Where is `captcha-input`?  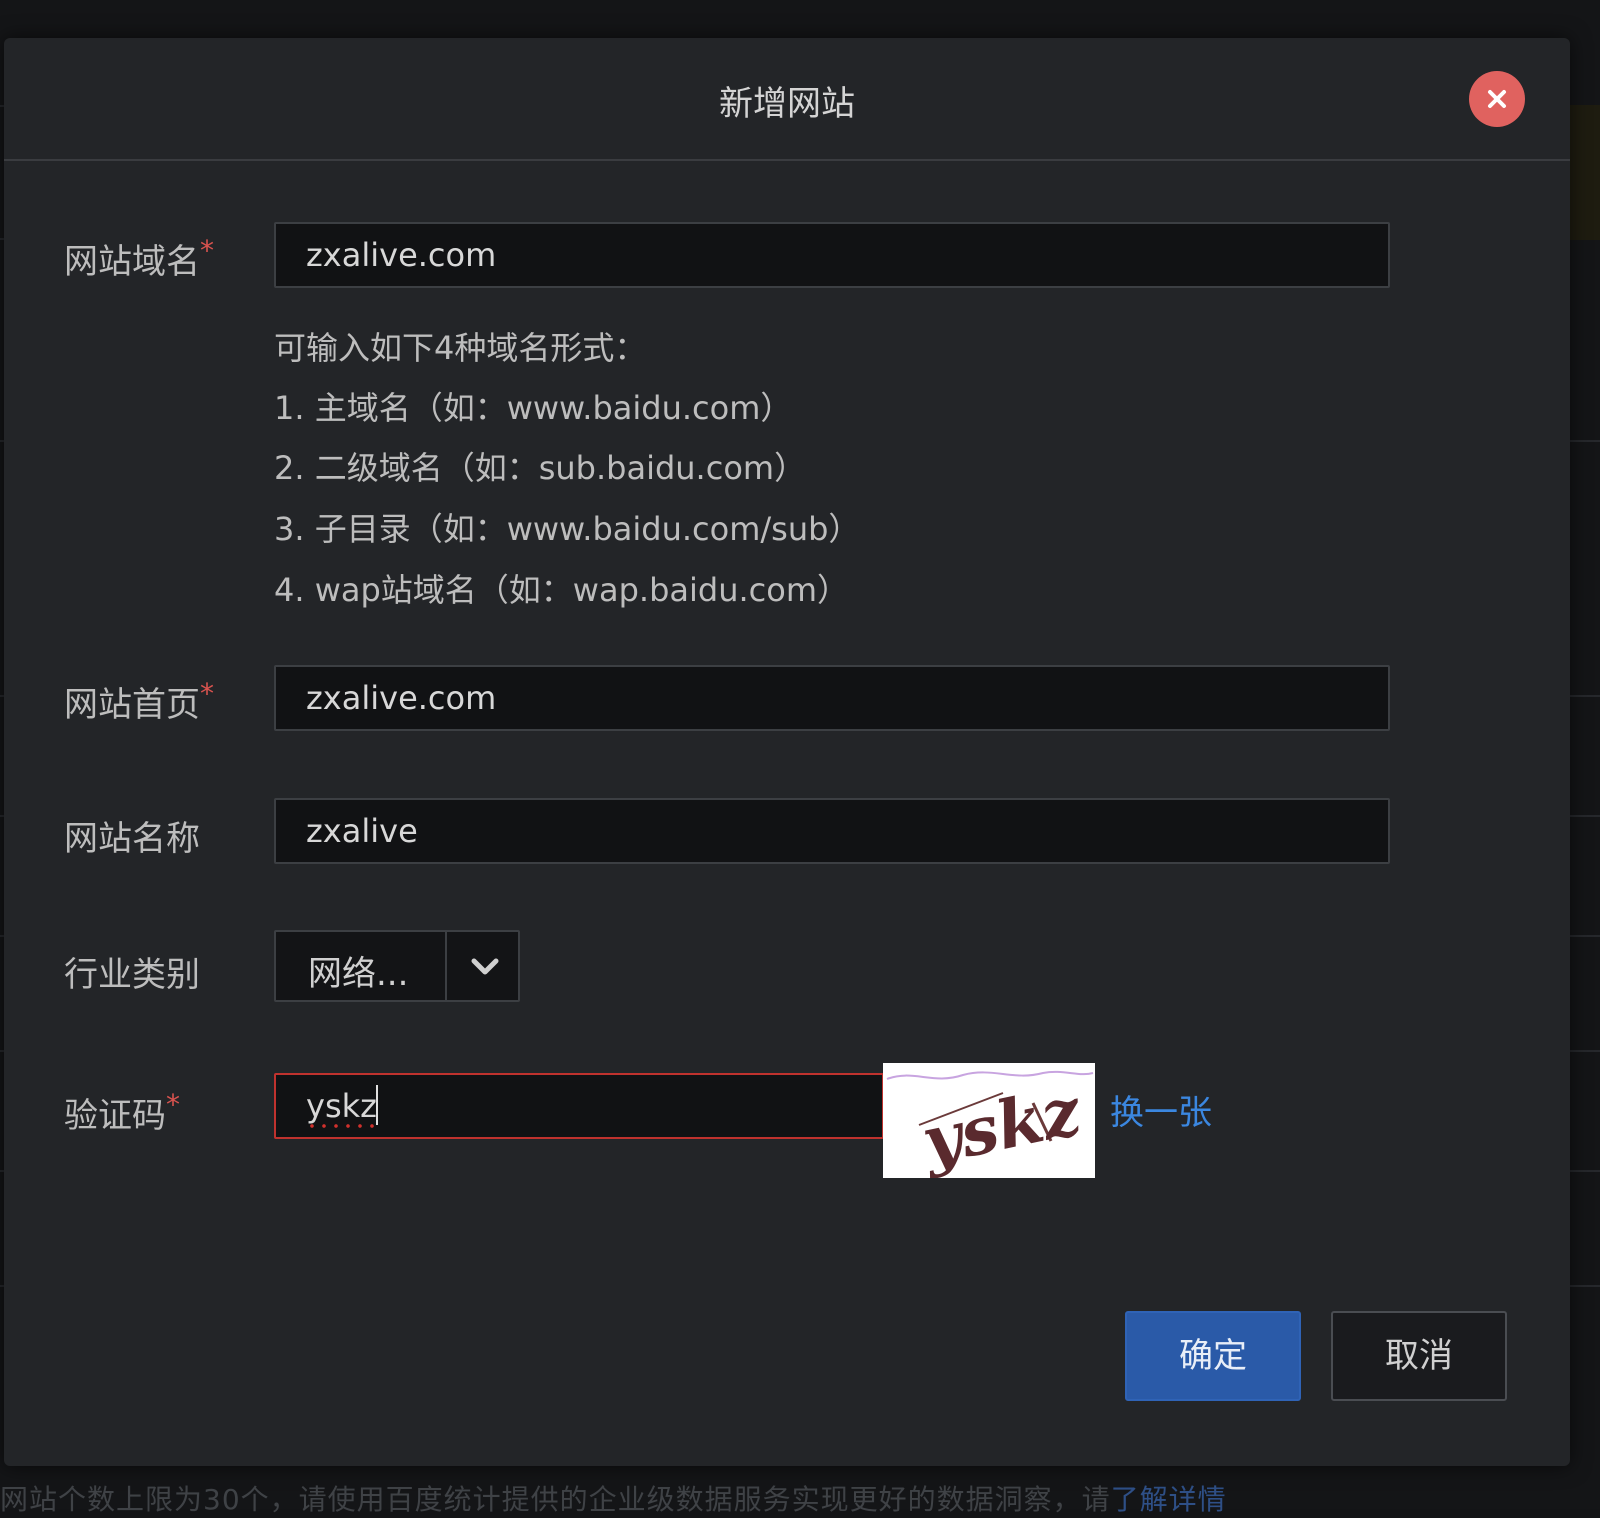 captcha-input is located at coordinates (579, 1106).